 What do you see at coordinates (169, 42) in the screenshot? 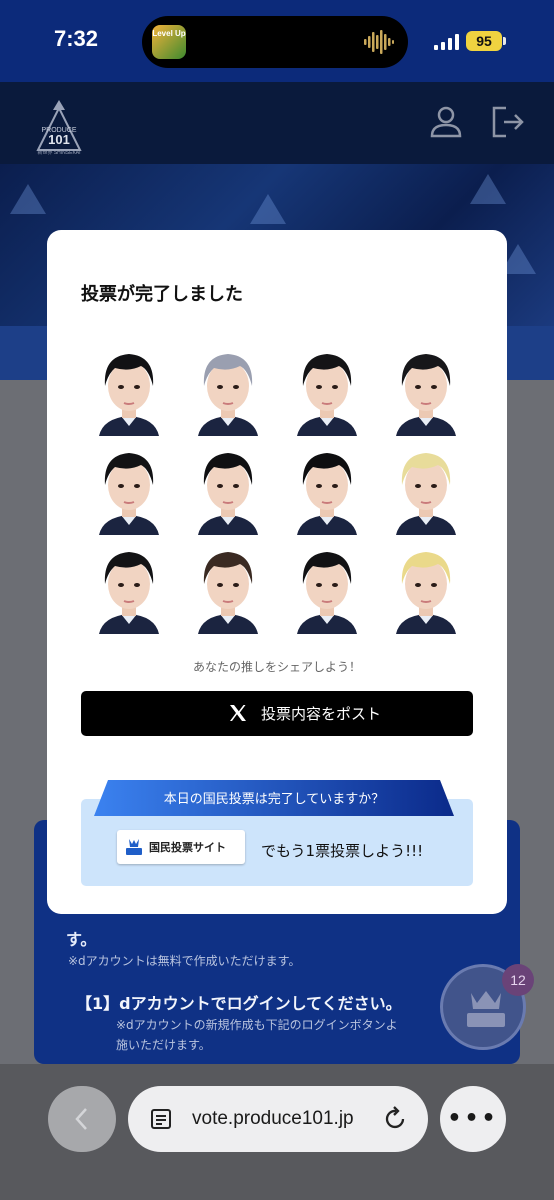
I see `island-app-icon: Level Up` at bounding box center [169, 42].